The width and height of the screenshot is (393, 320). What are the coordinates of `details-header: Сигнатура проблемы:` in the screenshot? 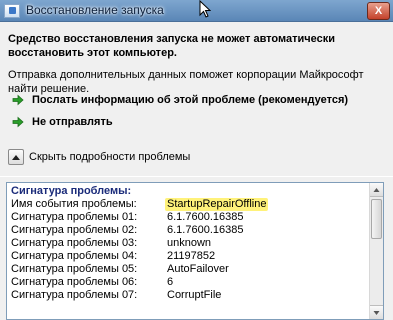 It's located at (71, 191).